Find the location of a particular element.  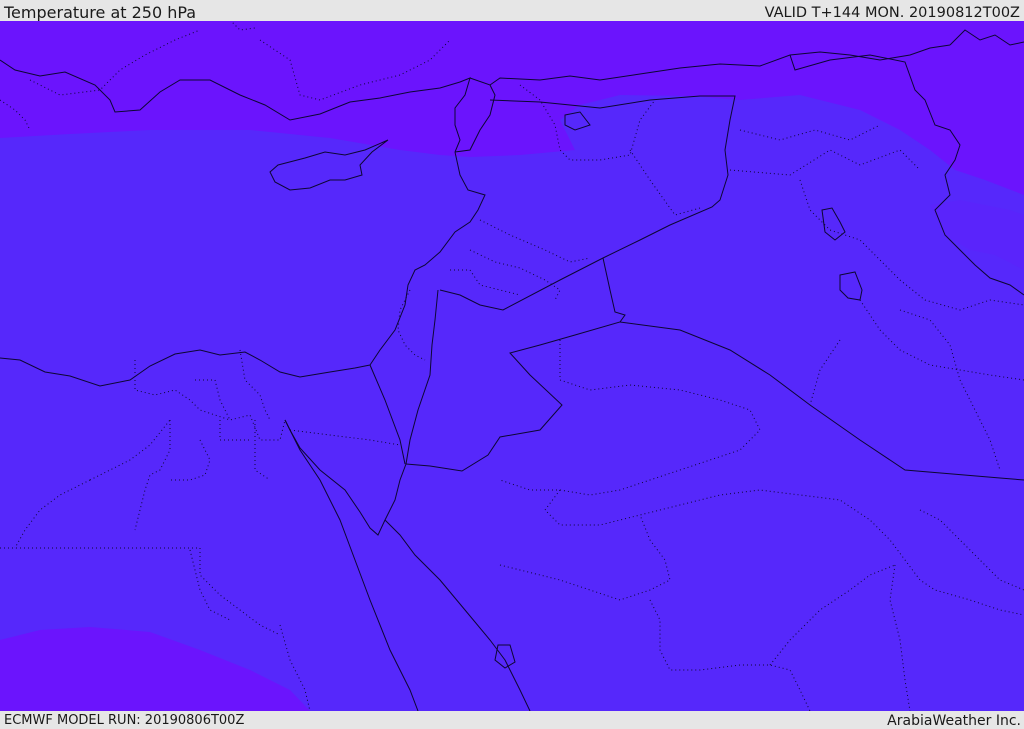

model-run-label: ECMWF MODEL RUN: 20190806T00Z is located at coordinates (124, 720).